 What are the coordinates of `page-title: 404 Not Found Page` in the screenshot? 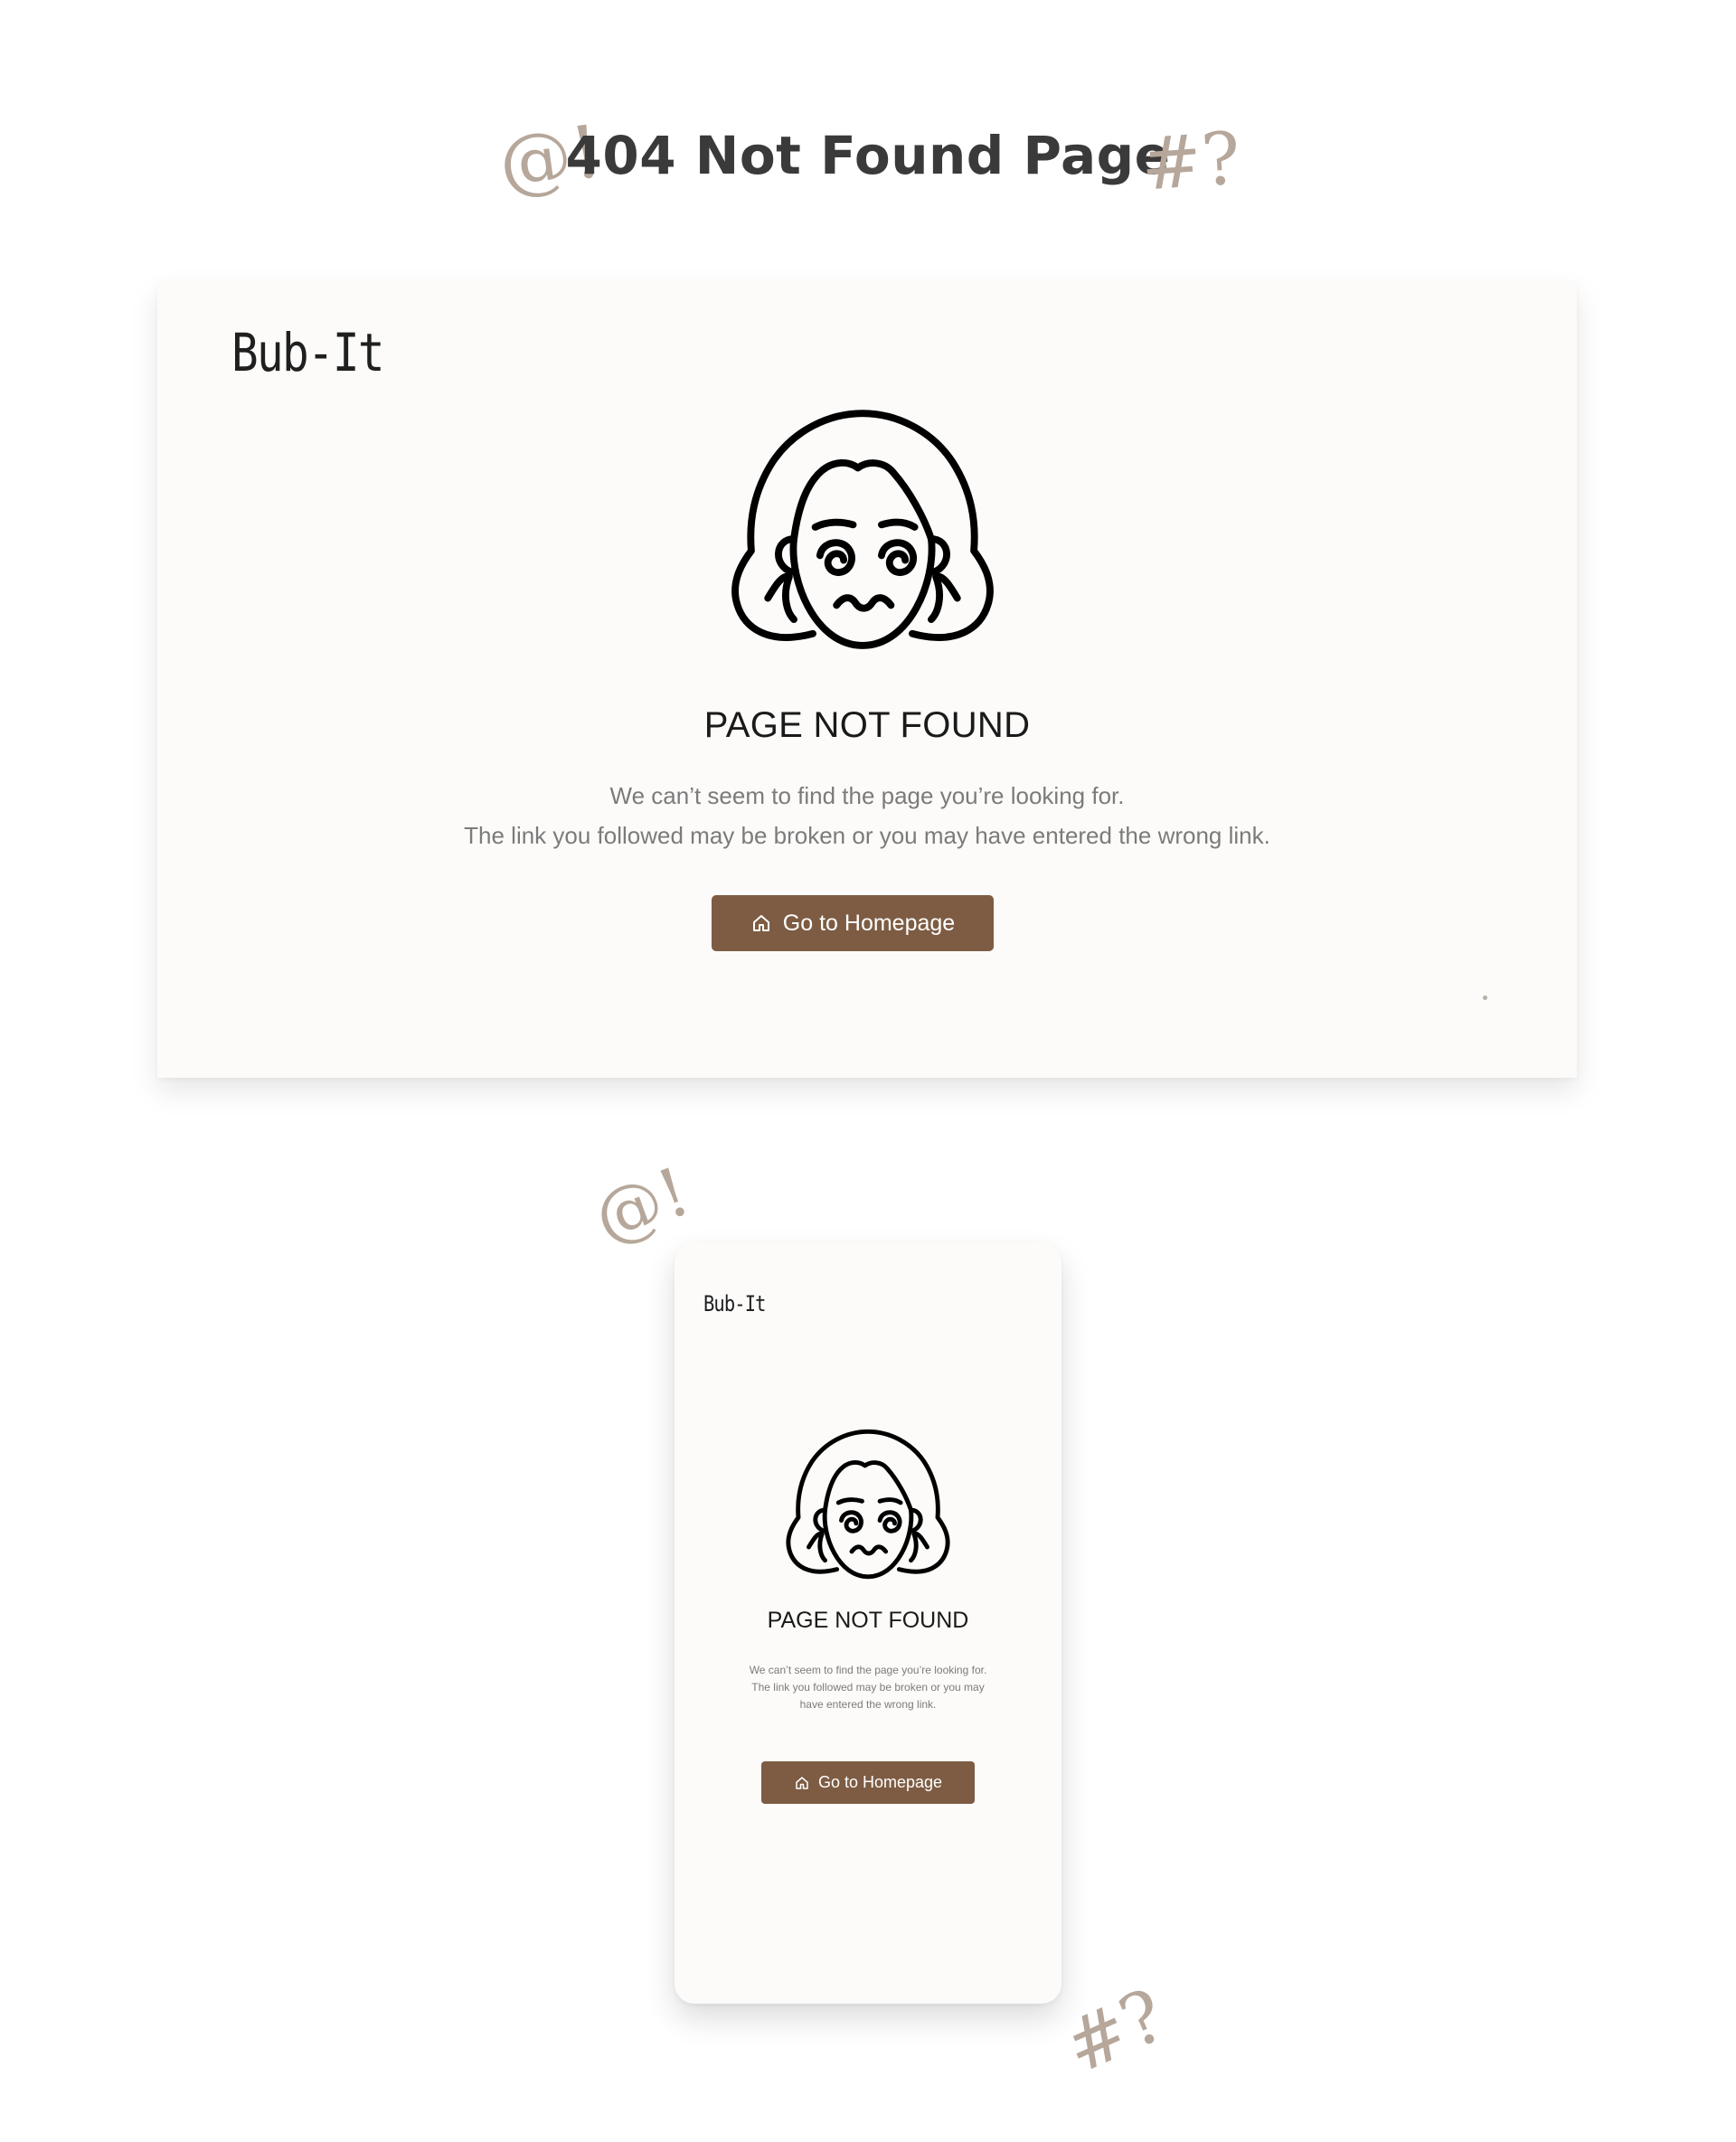 It's located at (868, 155).